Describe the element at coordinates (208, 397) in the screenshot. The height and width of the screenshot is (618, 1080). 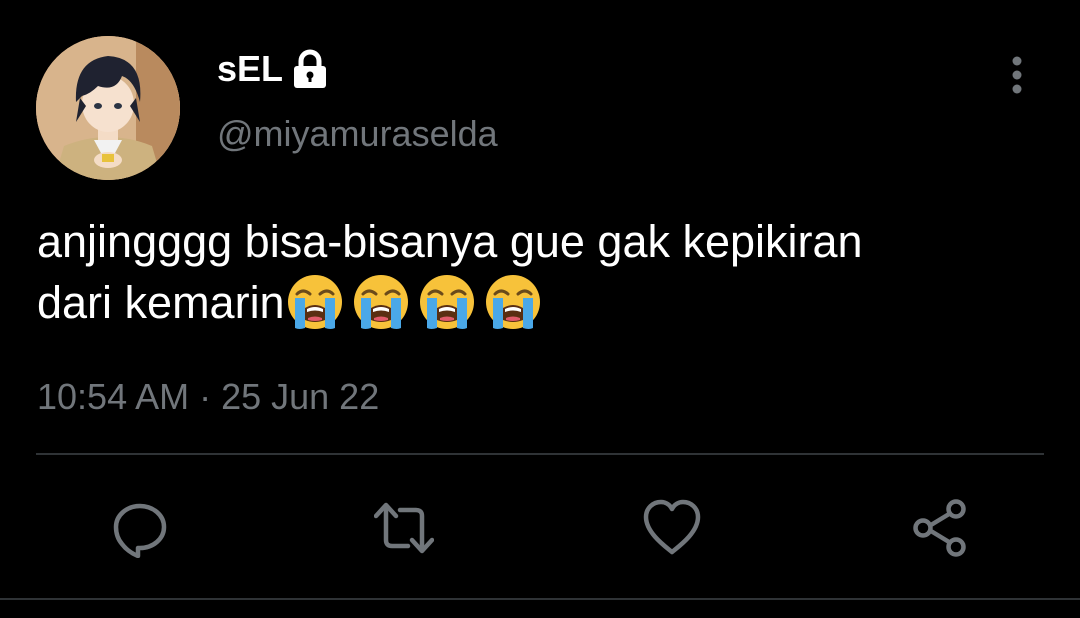
I see `tweet-timestamp: 10:54 AM · 25 Jun 22` at that location.